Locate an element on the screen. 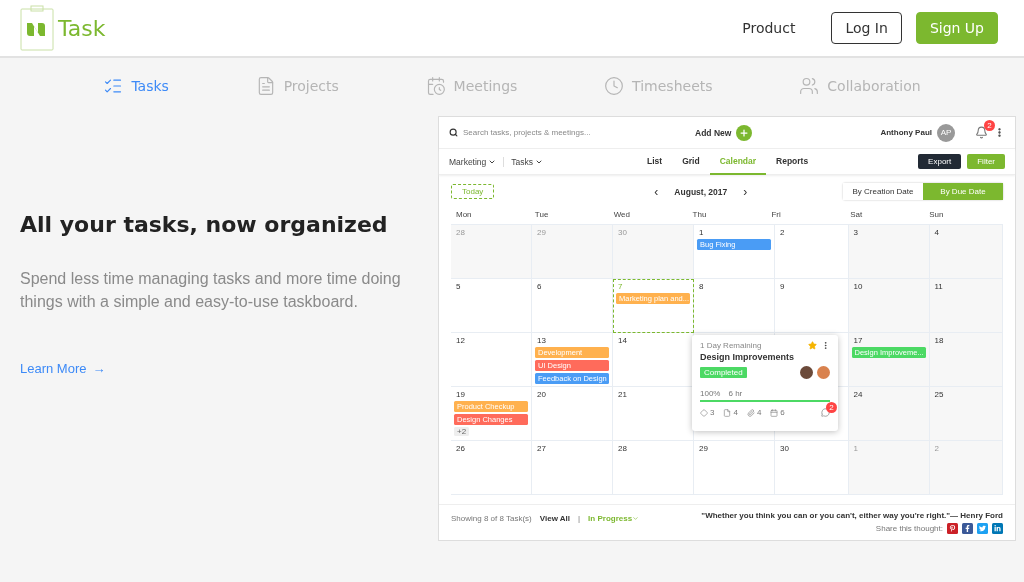  next-button: › is located at coordinates (745, 191).